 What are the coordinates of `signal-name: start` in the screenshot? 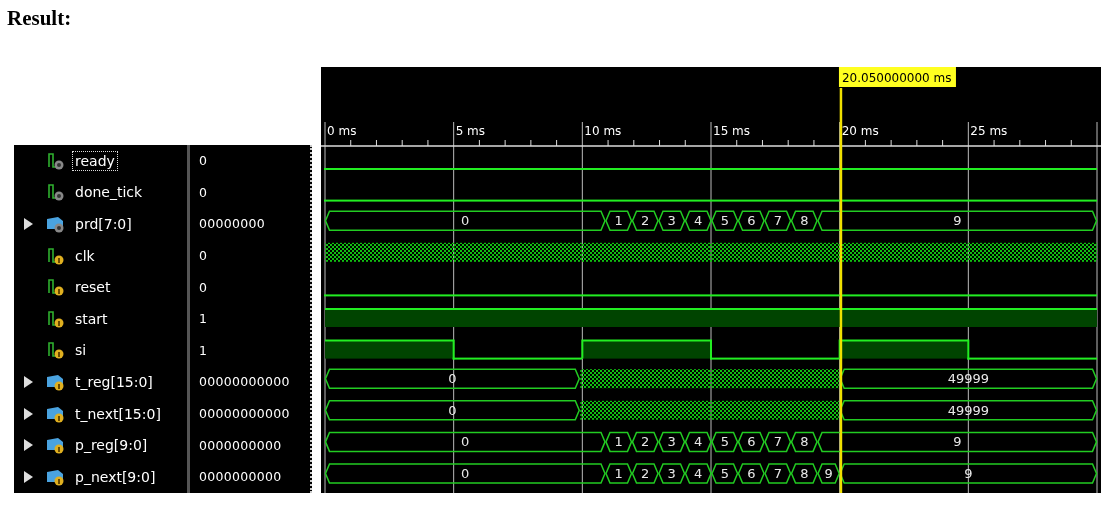 It's located at (91, 318).